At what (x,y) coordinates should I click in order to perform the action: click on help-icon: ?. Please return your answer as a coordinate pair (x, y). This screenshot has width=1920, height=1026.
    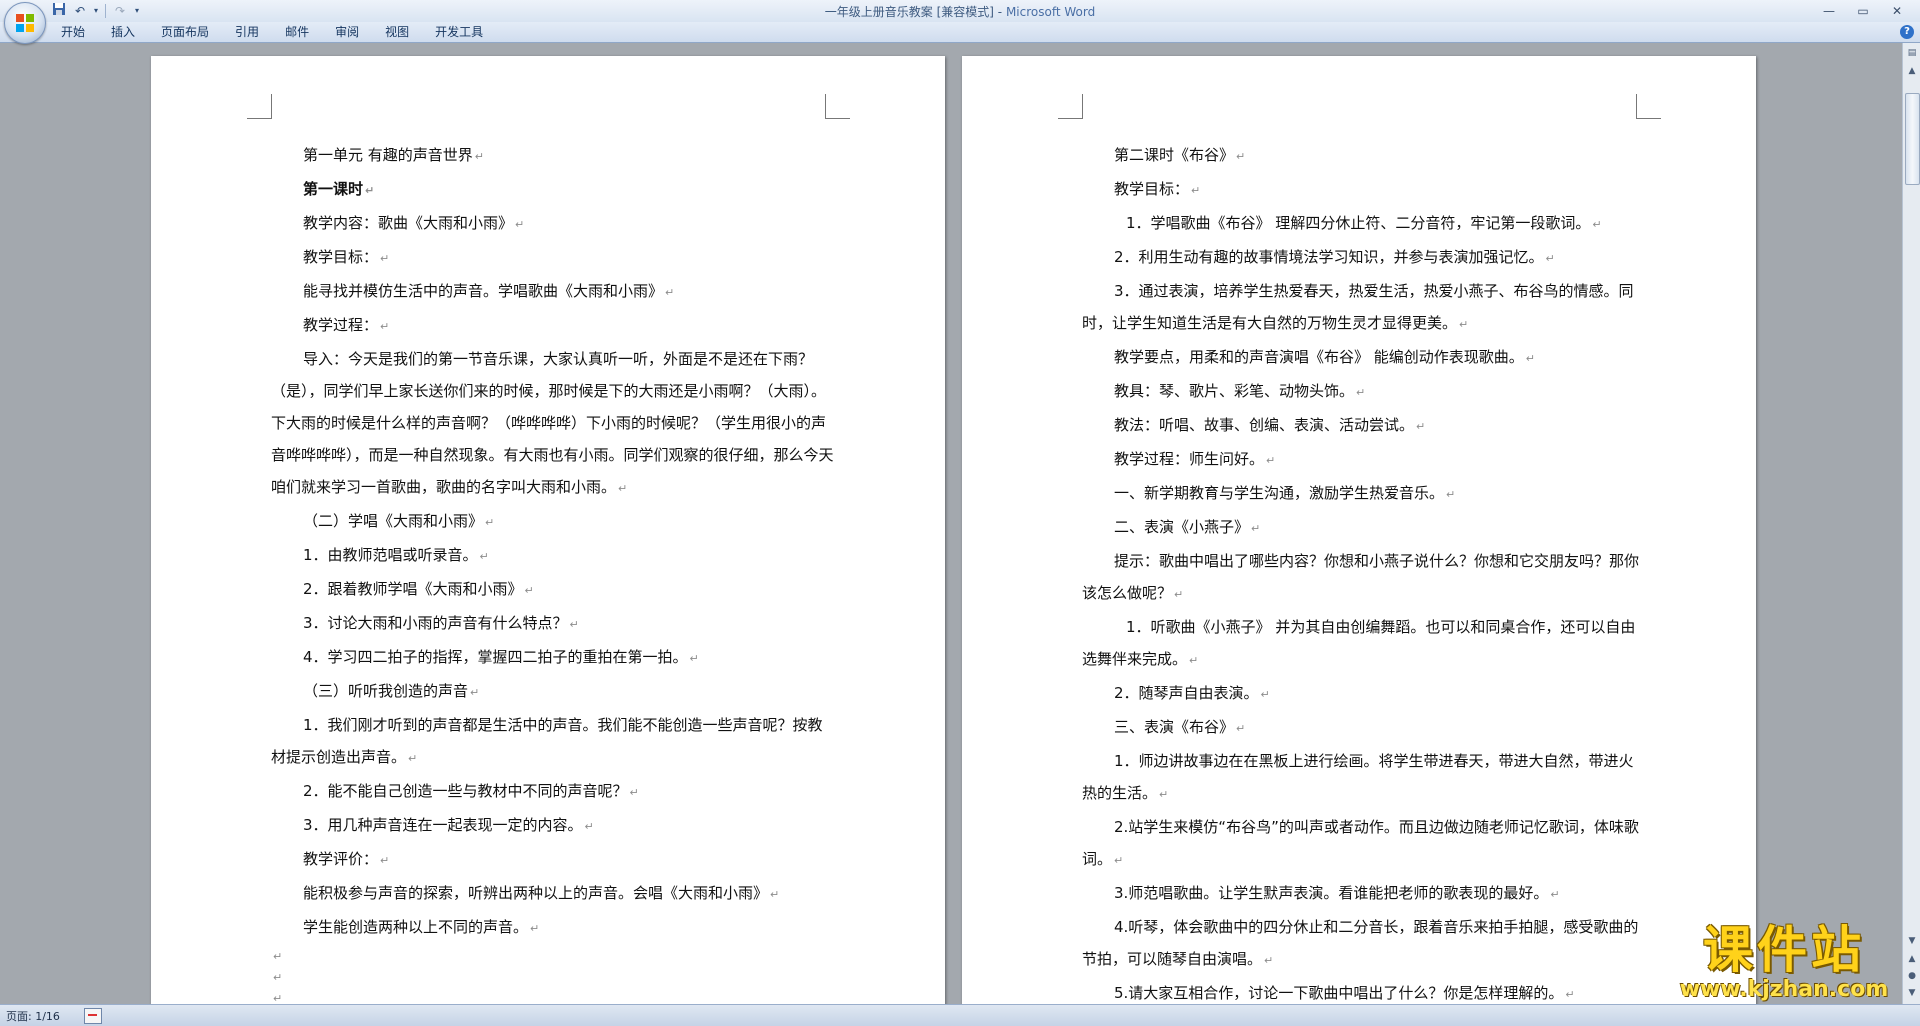
    Looking at the image, I should click on (1907, 32).